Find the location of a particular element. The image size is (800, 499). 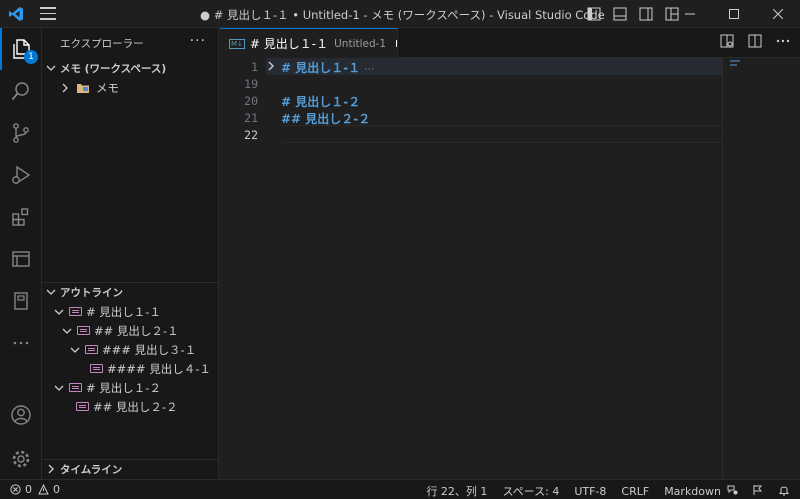

maximize-icon is located at coordinates (734, 14).